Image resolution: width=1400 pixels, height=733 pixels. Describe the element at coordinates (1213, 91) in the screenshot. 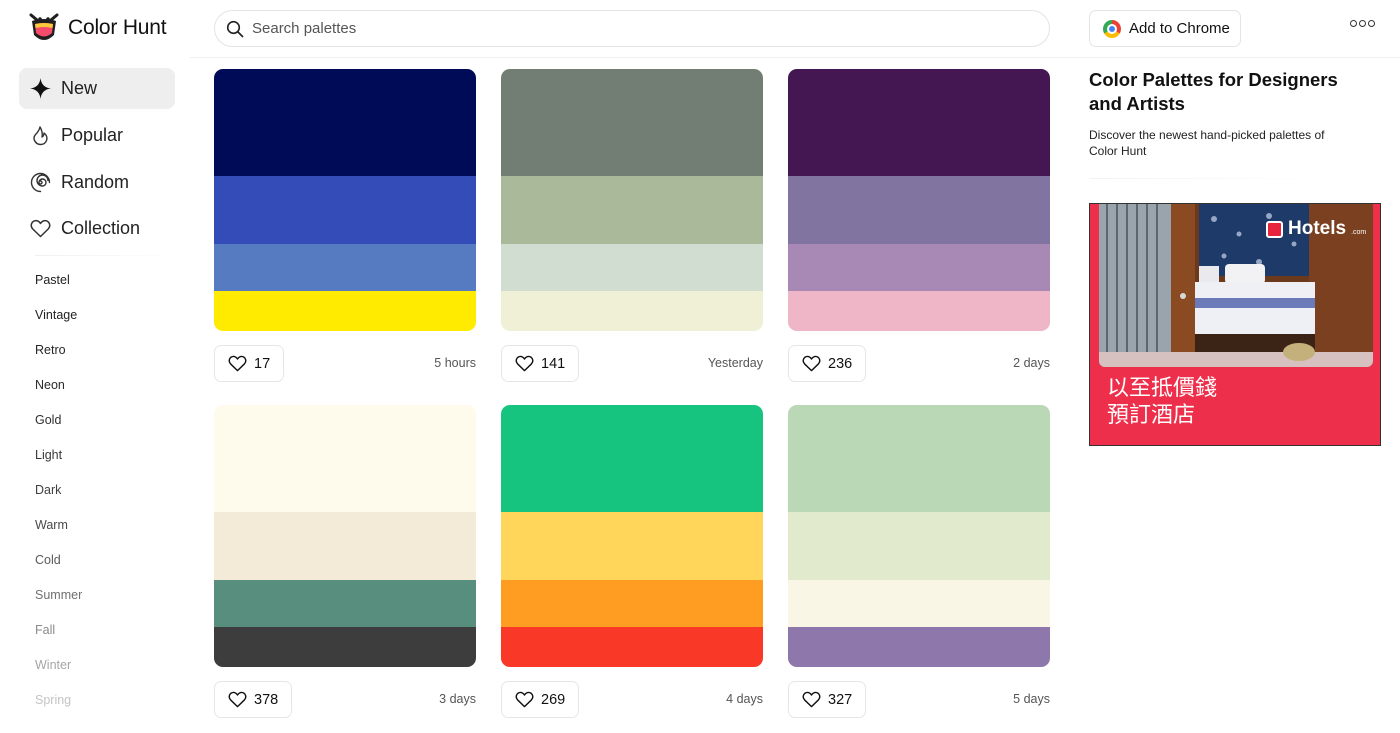

I see `panel-title: Color Palettes for Designers and Artists` at that location.